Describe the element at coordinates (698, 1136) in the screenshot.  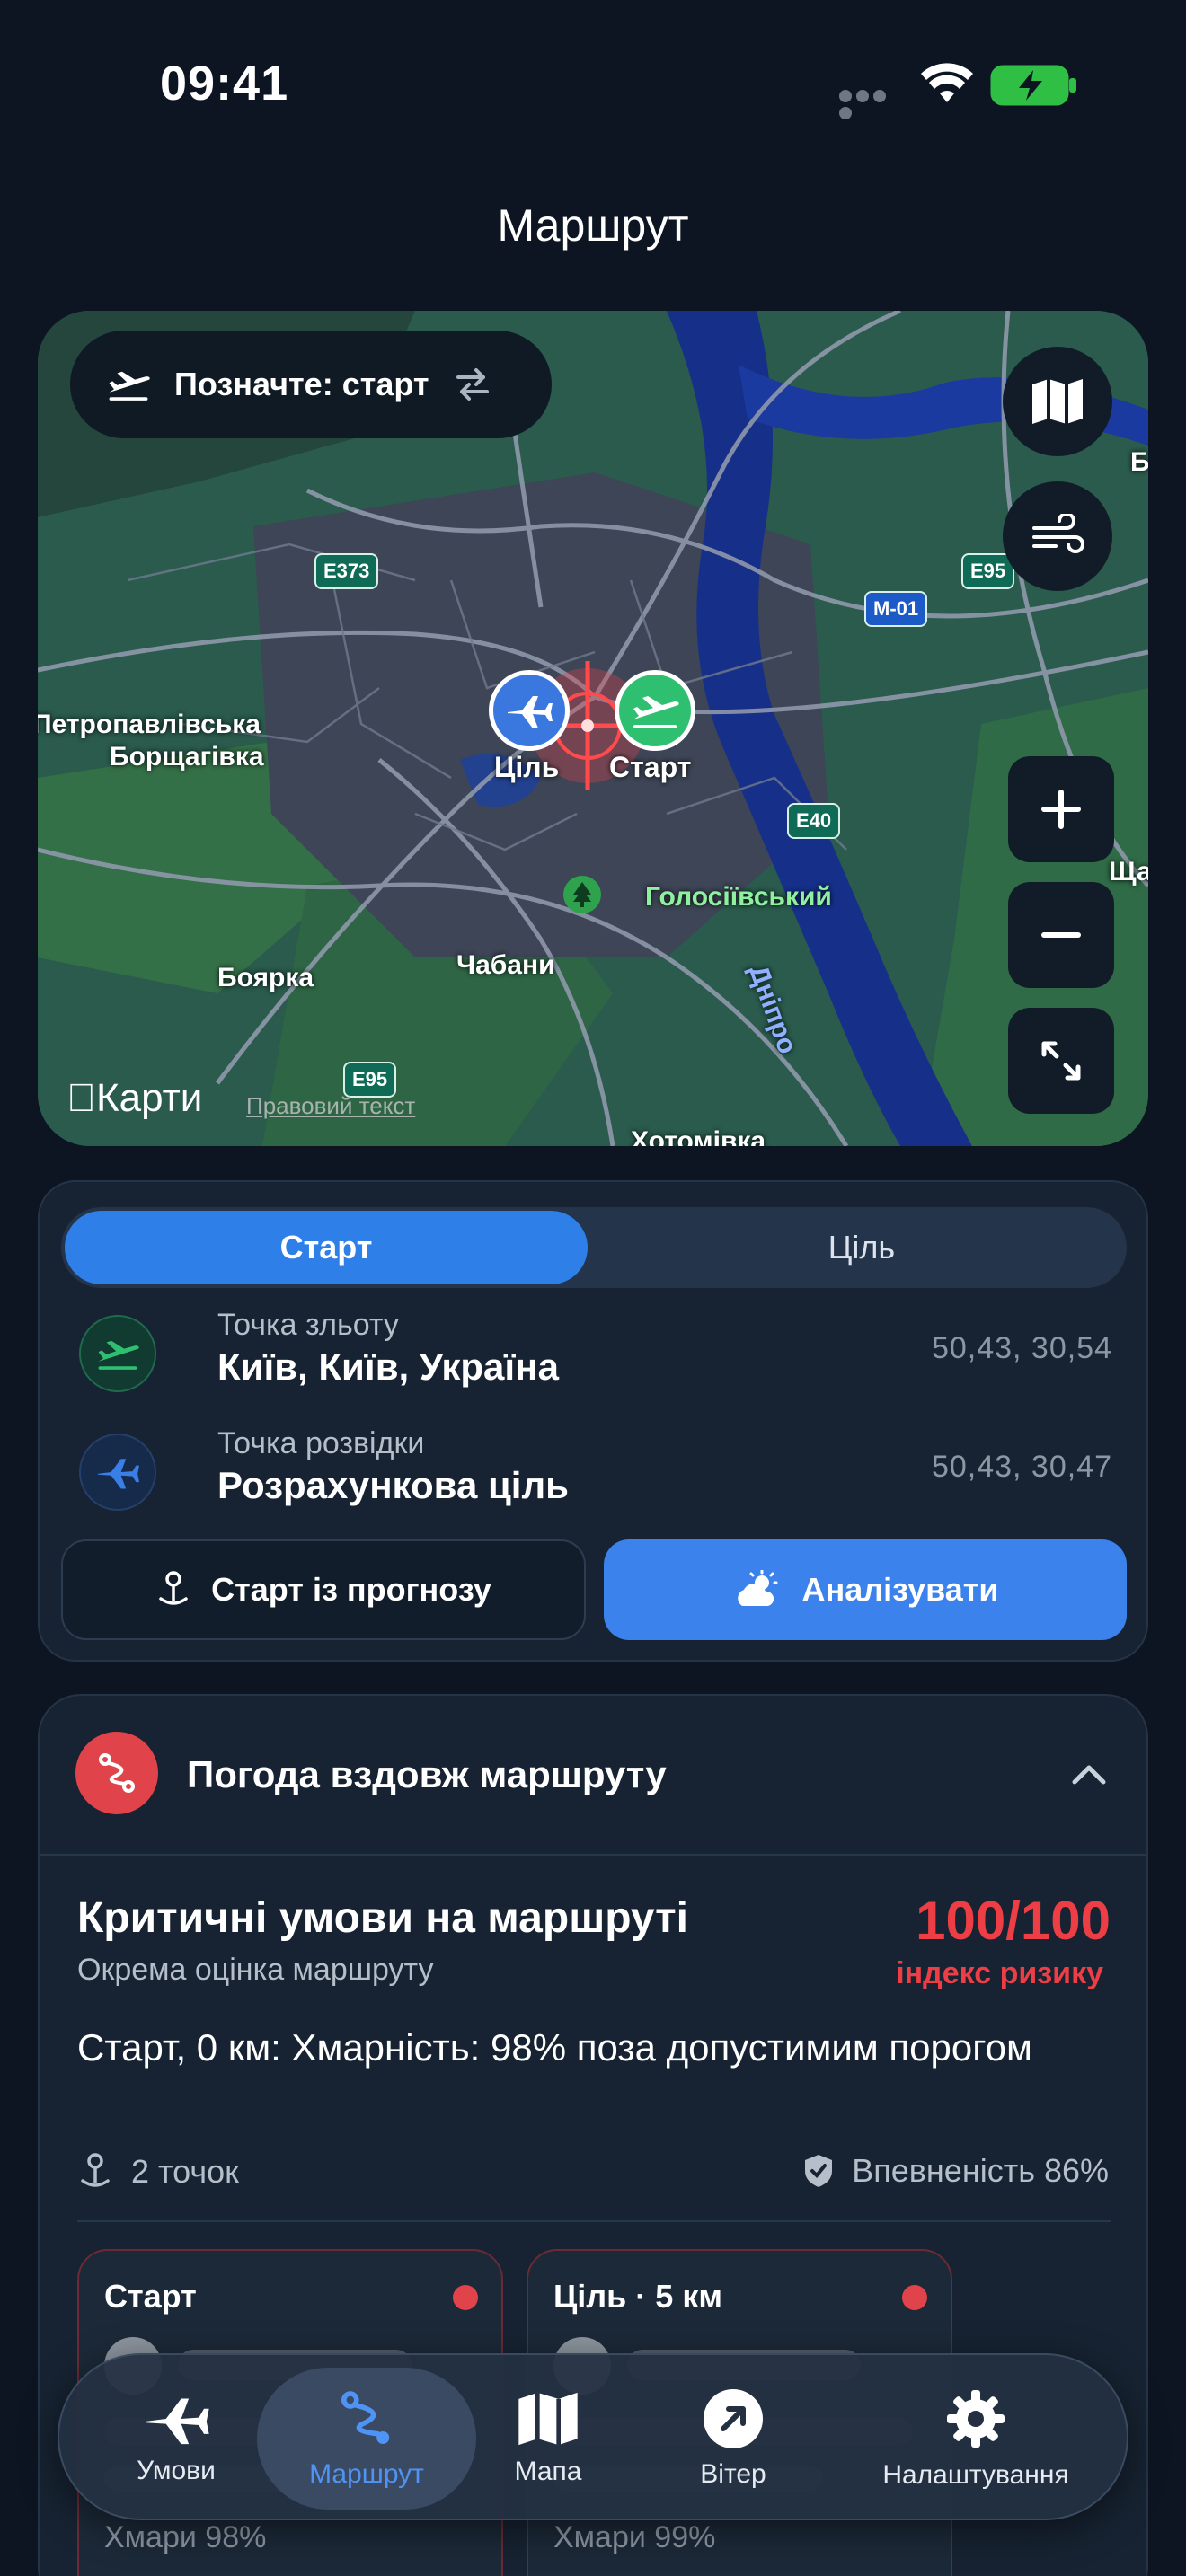
I see `place-label-bottom: Хотомівка` at that location.